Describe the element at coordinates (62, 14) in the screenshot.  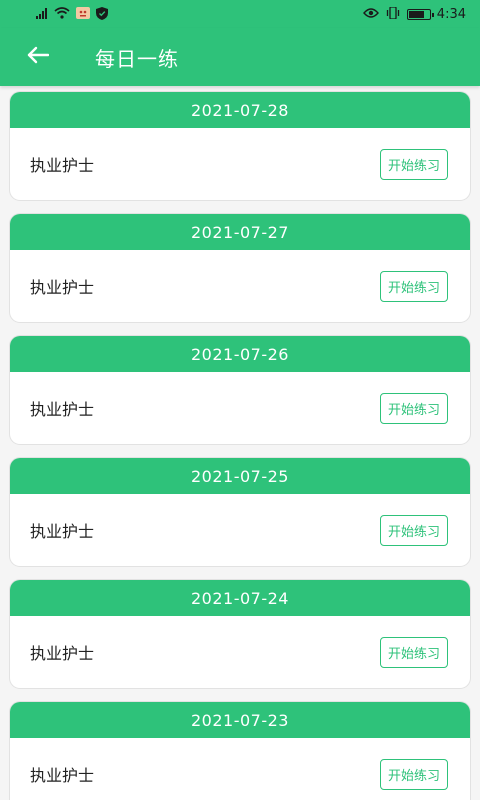
I see `wifi-icon` at that location.